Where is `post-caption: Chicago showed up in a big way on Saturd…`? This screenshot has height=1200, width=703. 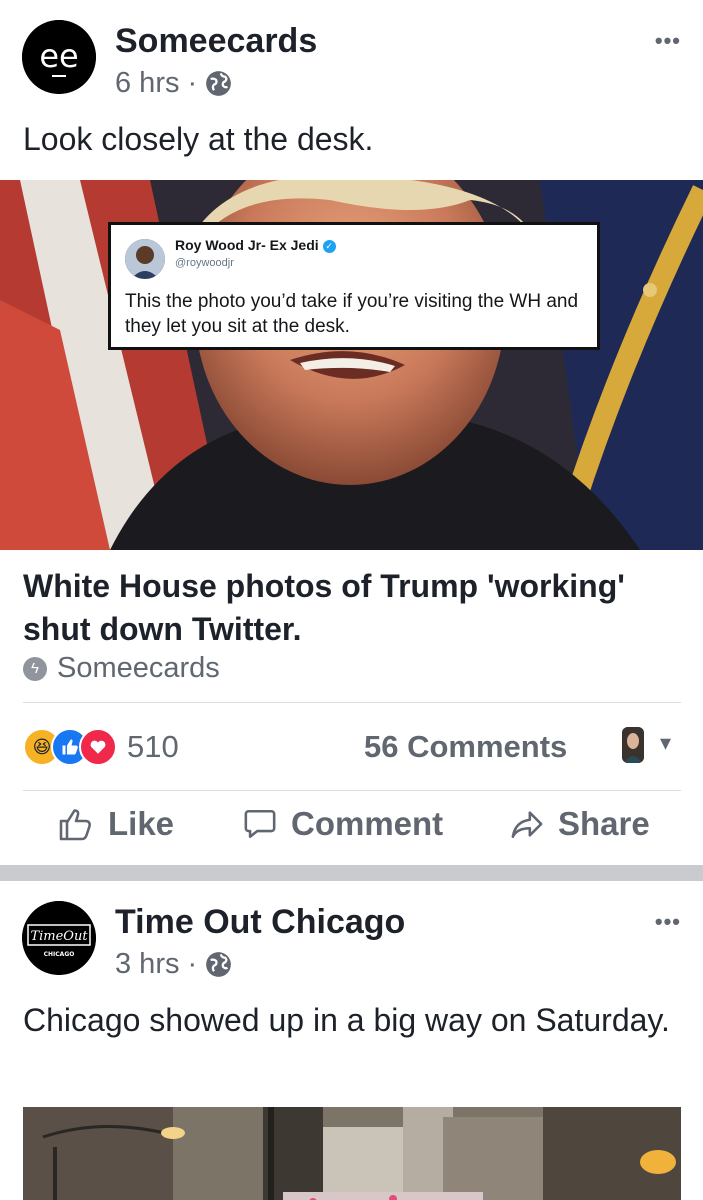 post-caption: Chicago showed up in a big way on Saturd… is located at coordinates (346, 1020).